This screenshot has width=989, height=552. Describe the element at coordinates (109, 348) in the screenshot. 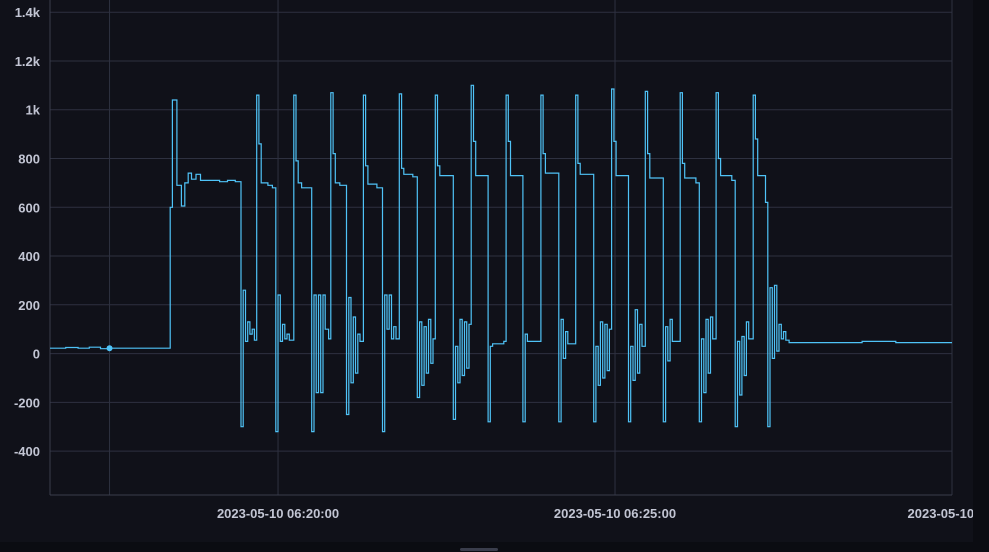

I see `data-point-marker` at that location.